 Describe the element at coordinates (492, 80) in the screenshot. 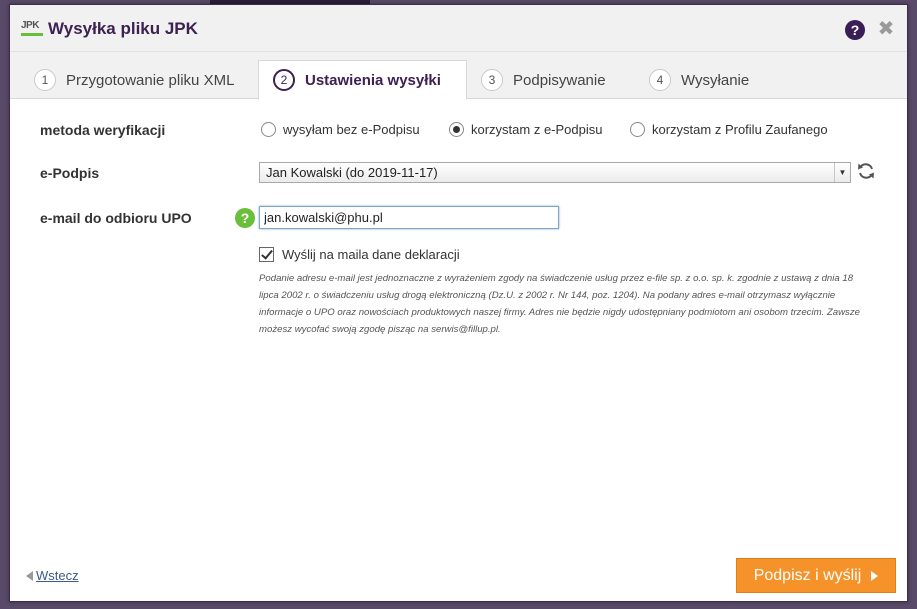

I see `tab-number: 3` at that location.